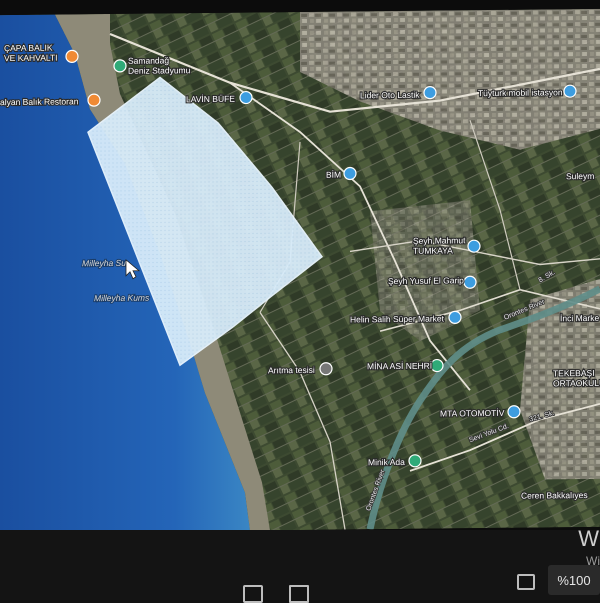  I want to click on screen-icon, so click(526, 582).